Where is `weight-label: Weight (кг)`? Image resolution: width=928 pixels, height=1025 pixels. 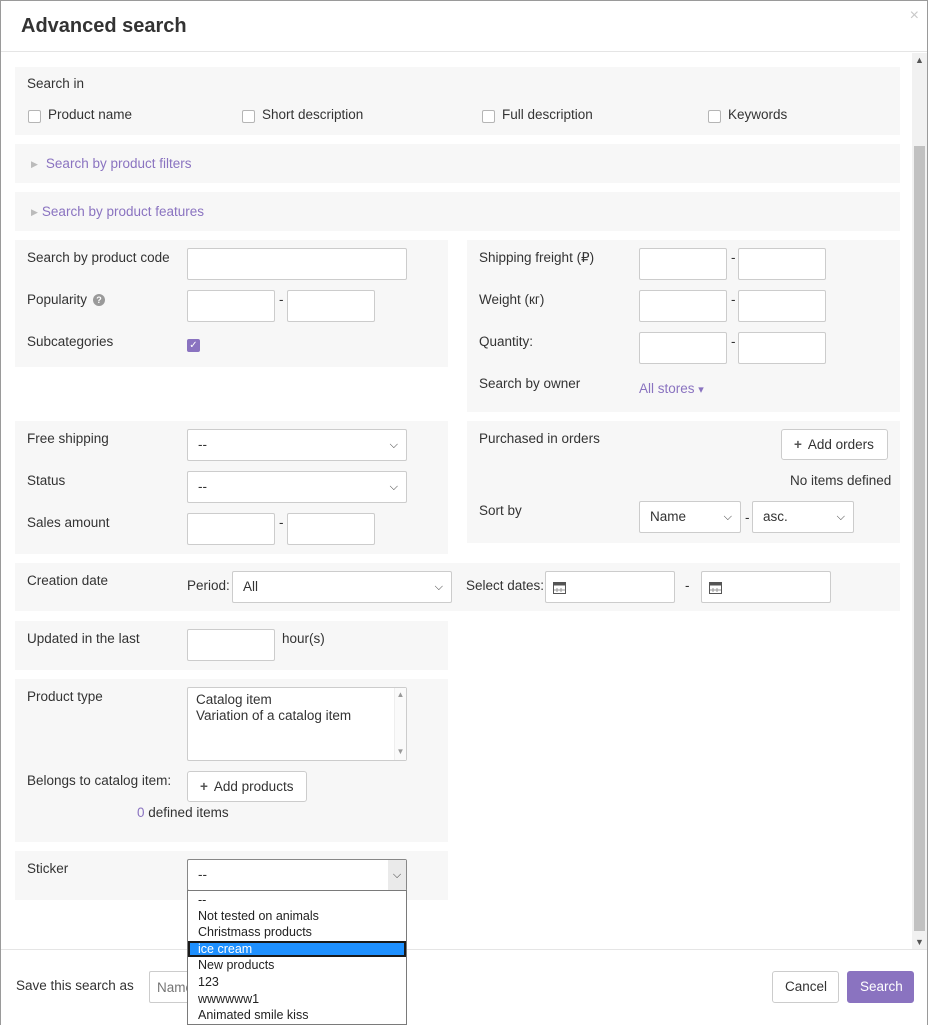 weight-label: Weight (кг) is located at coordinates (512, 299).